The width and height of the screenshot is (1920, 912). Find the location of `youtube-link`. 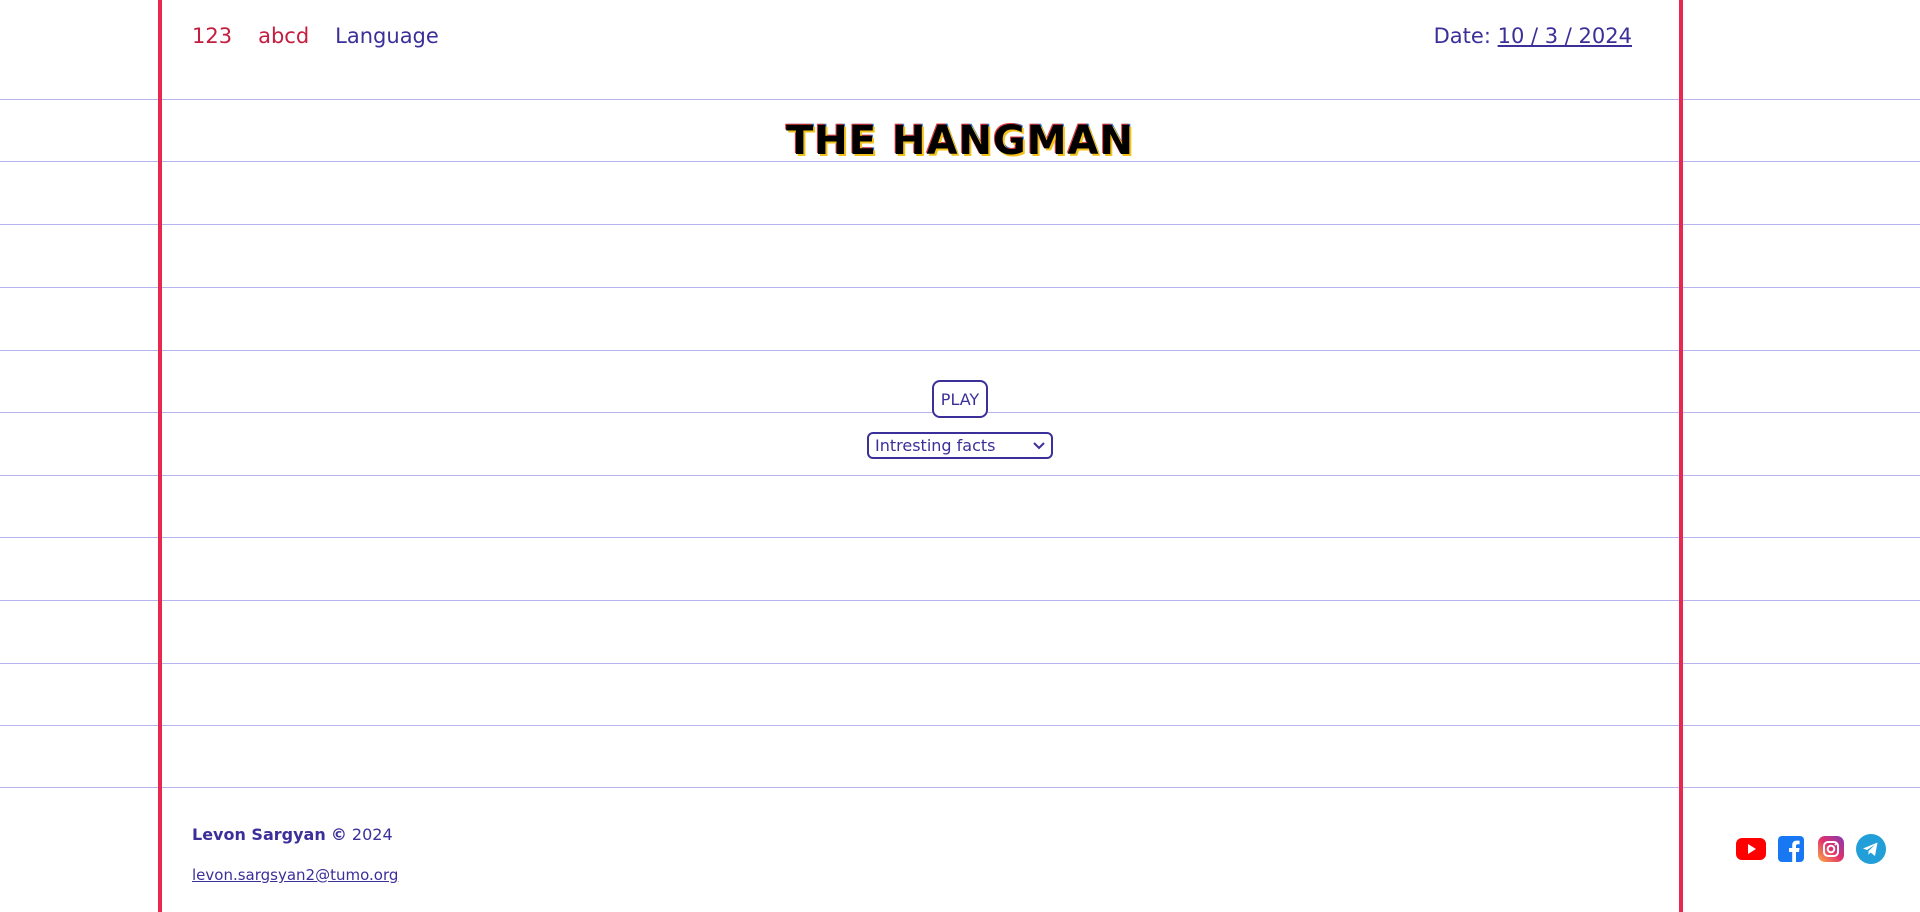

youtube-link is located at coordinates (1751, 851).